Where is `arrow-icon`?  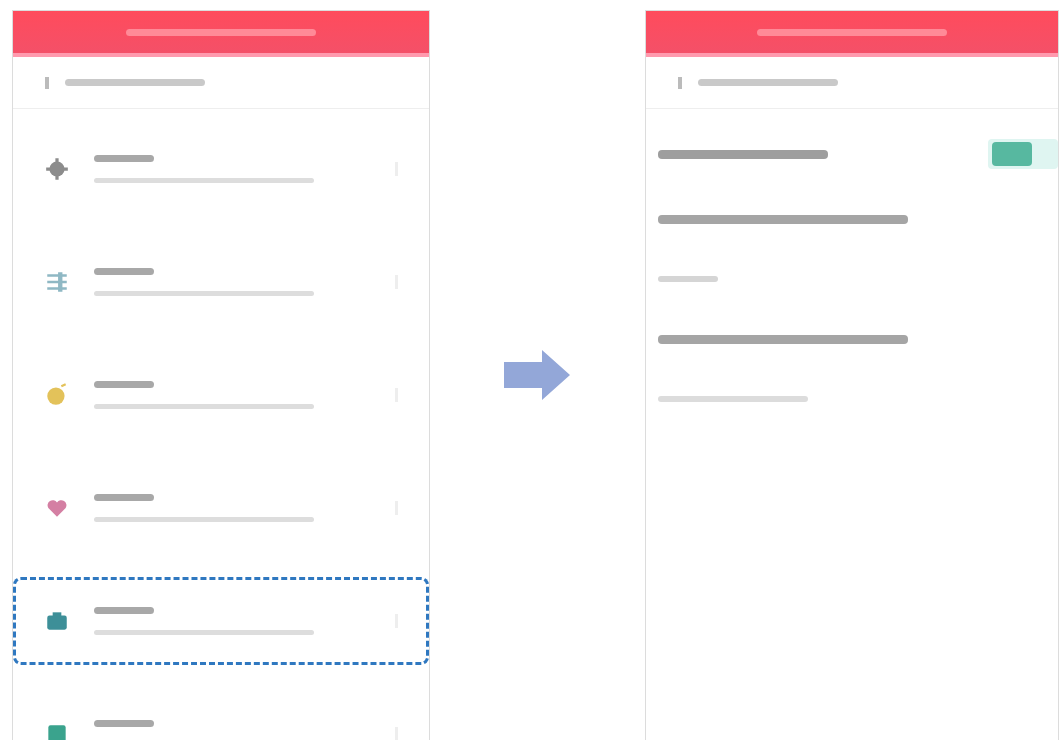 arrow-icon is located at coordinates (537, 375).